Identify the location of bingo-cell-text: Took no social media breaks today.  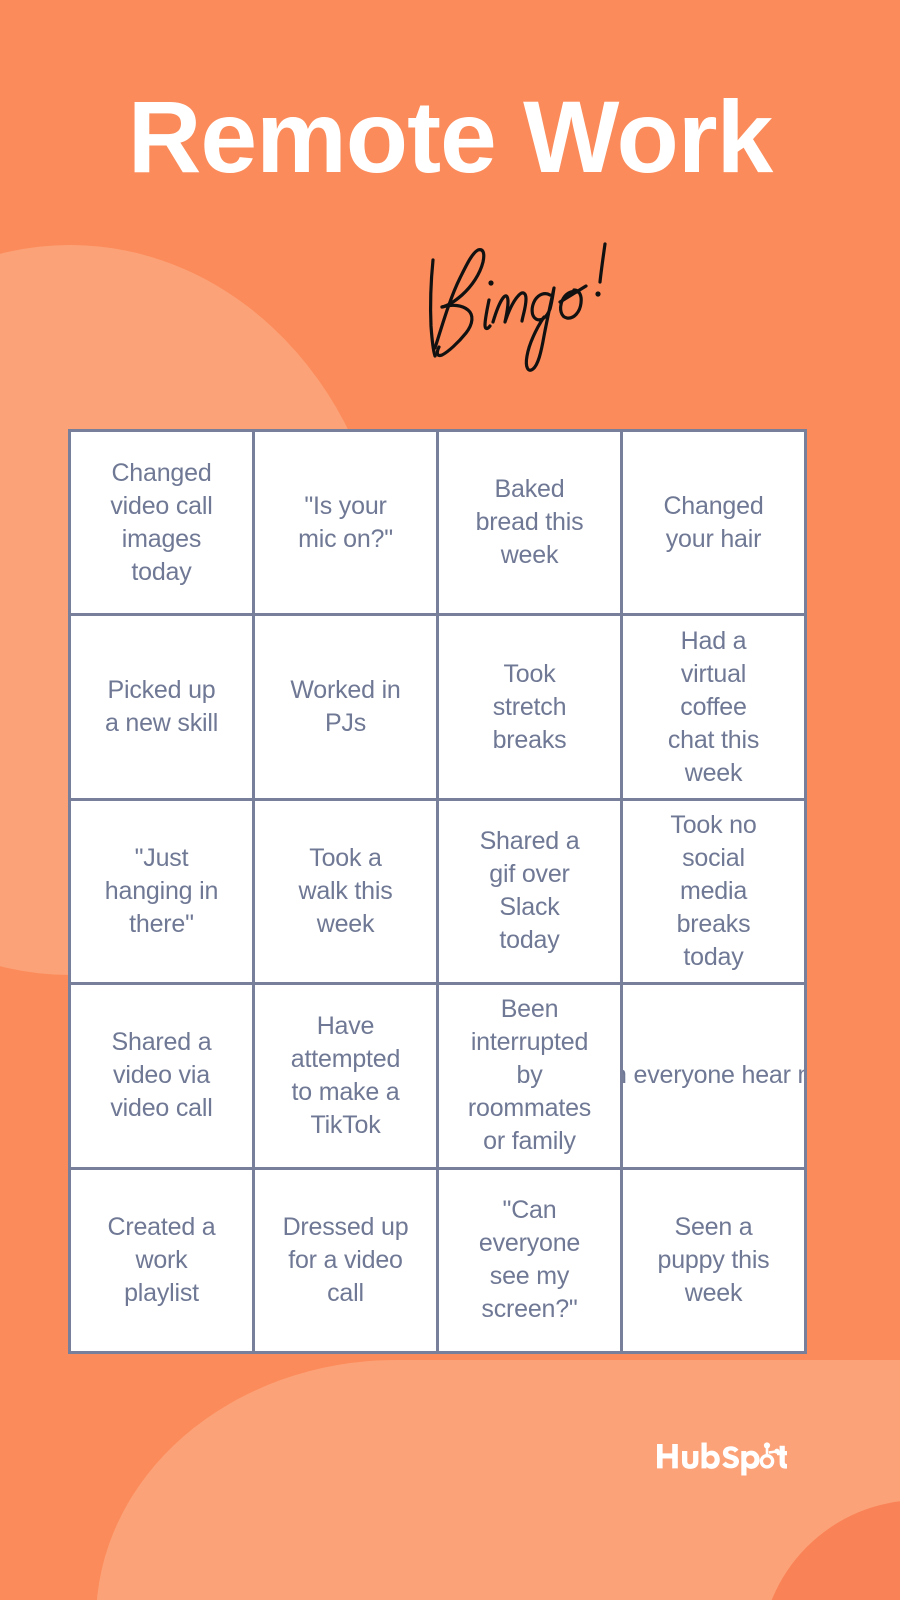
(713, 890).